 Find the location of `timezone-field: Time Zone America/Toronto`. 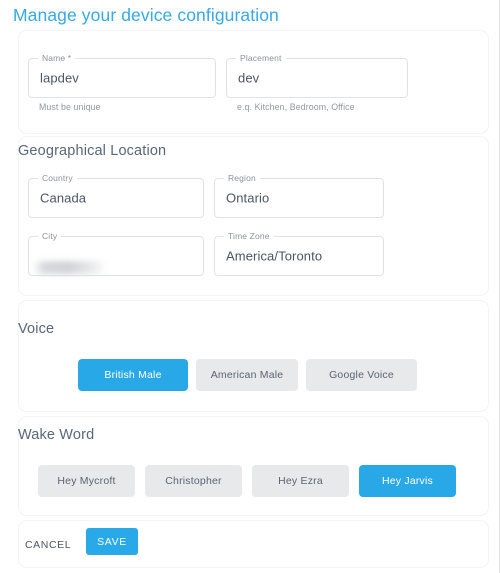

timezone-field: Time Zone America/Toronto is located at coordinates (299, 253).